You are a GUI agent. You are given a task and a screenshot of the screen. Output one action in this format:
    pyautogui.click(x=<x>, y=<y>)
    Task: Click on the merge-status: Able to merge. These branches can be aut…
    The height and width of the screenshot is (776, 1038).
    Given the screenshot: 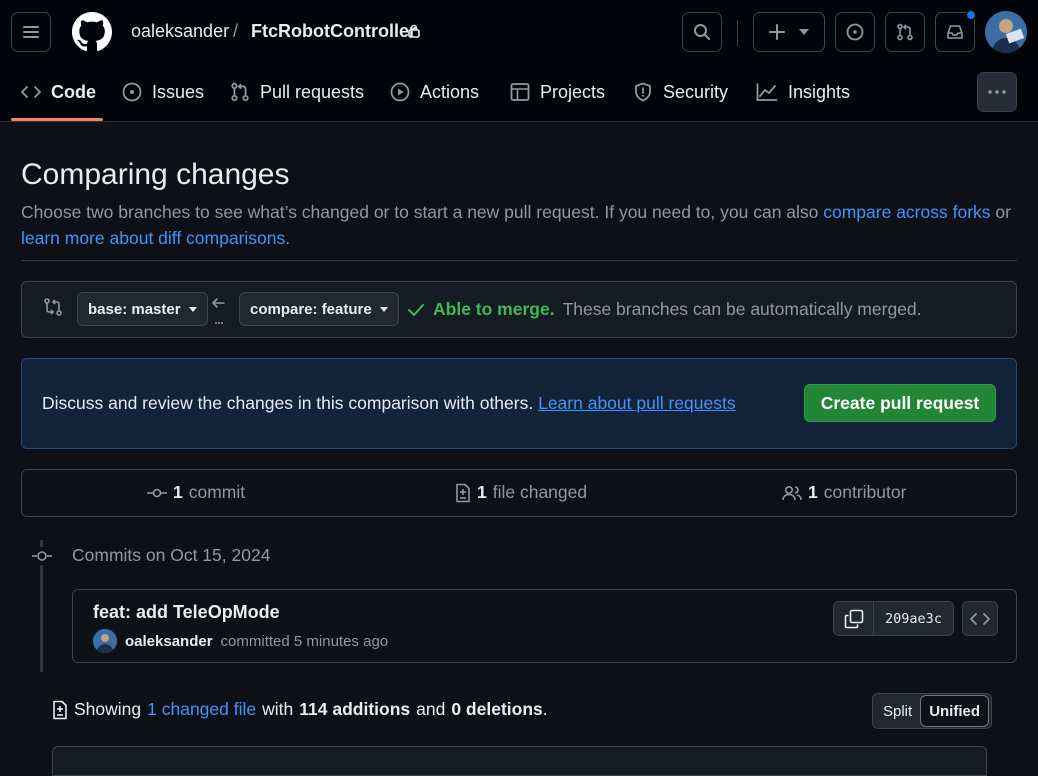 What is the action you would take?
    pyautogui.click(x=664, y=309)
    